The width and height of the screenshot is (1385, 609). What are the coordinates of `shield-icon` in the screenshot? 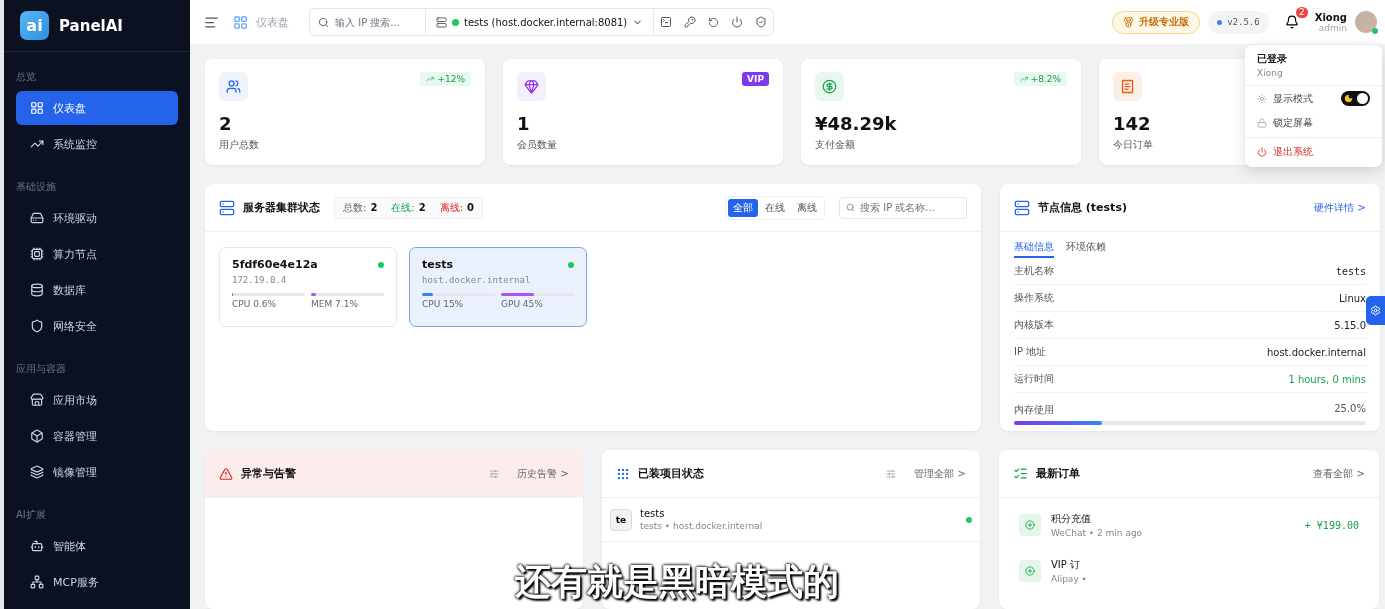 It's located at (37, 326).